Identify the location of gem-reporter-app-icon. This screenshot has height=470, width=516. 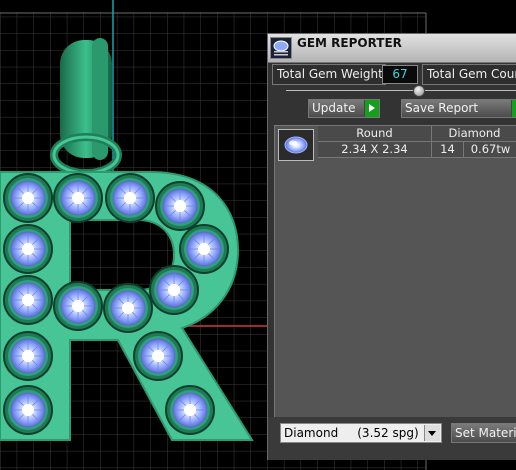
(281, 48).